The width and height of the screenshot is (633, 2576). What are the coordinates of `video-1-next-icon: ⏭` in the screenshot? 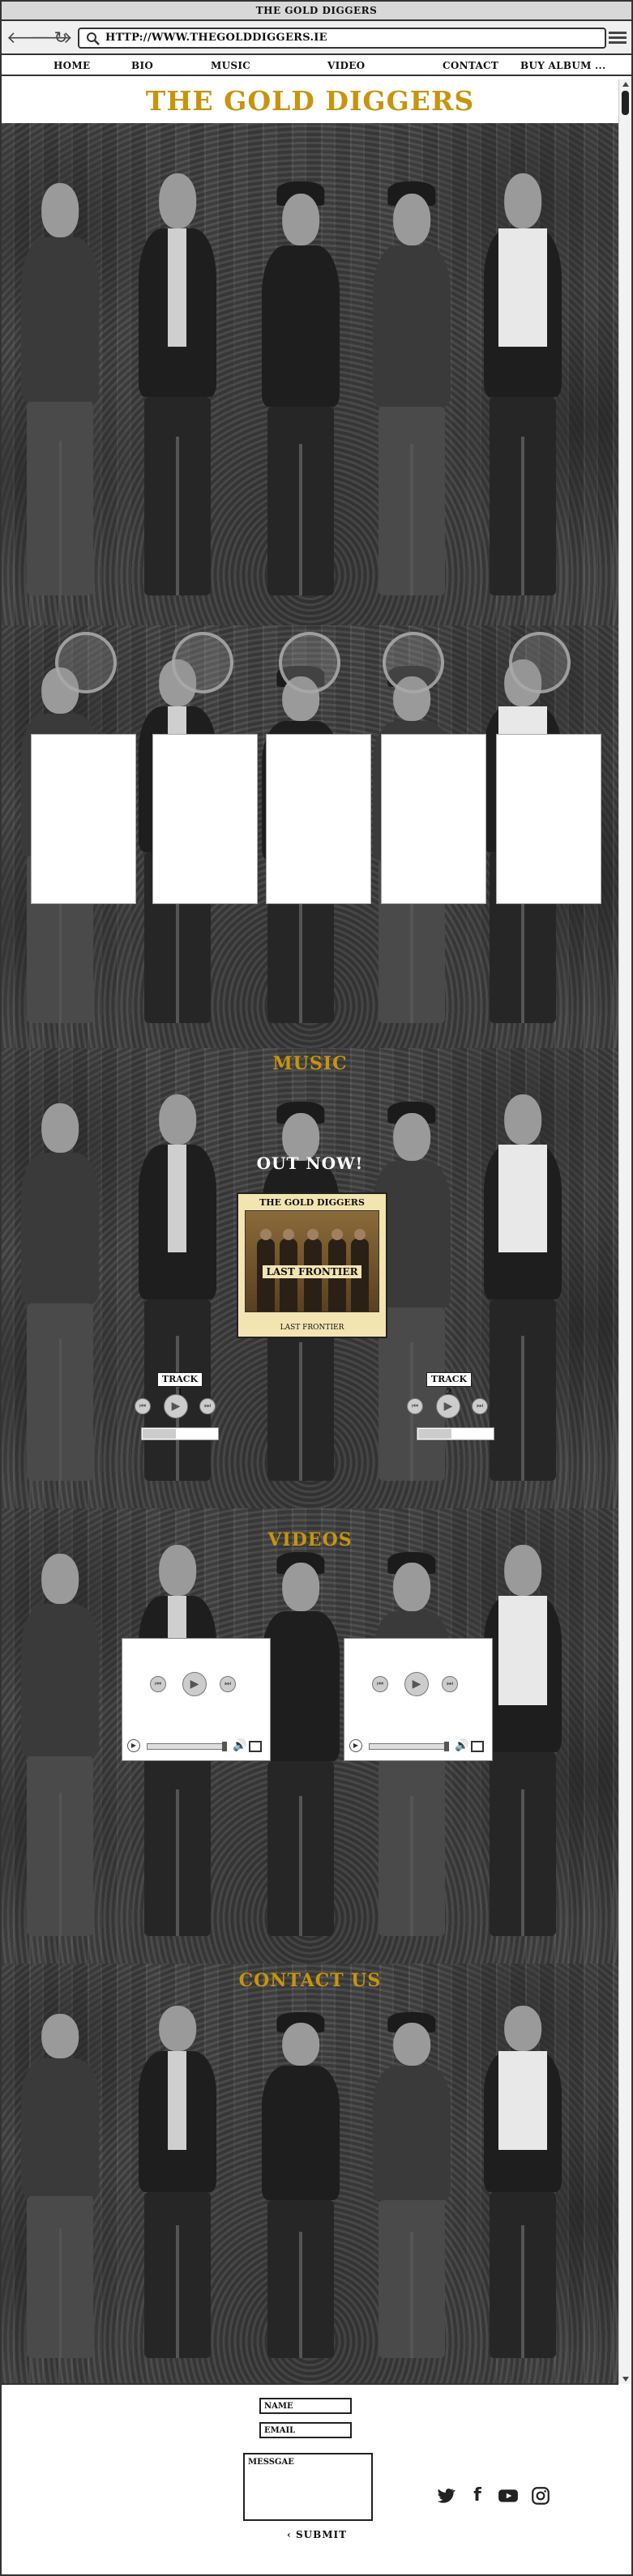 It's located at (228, 1684).